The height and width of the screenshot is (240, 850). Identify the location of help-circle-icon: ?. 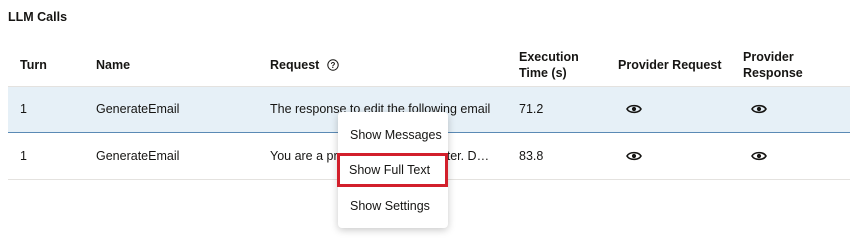
(333, 67).